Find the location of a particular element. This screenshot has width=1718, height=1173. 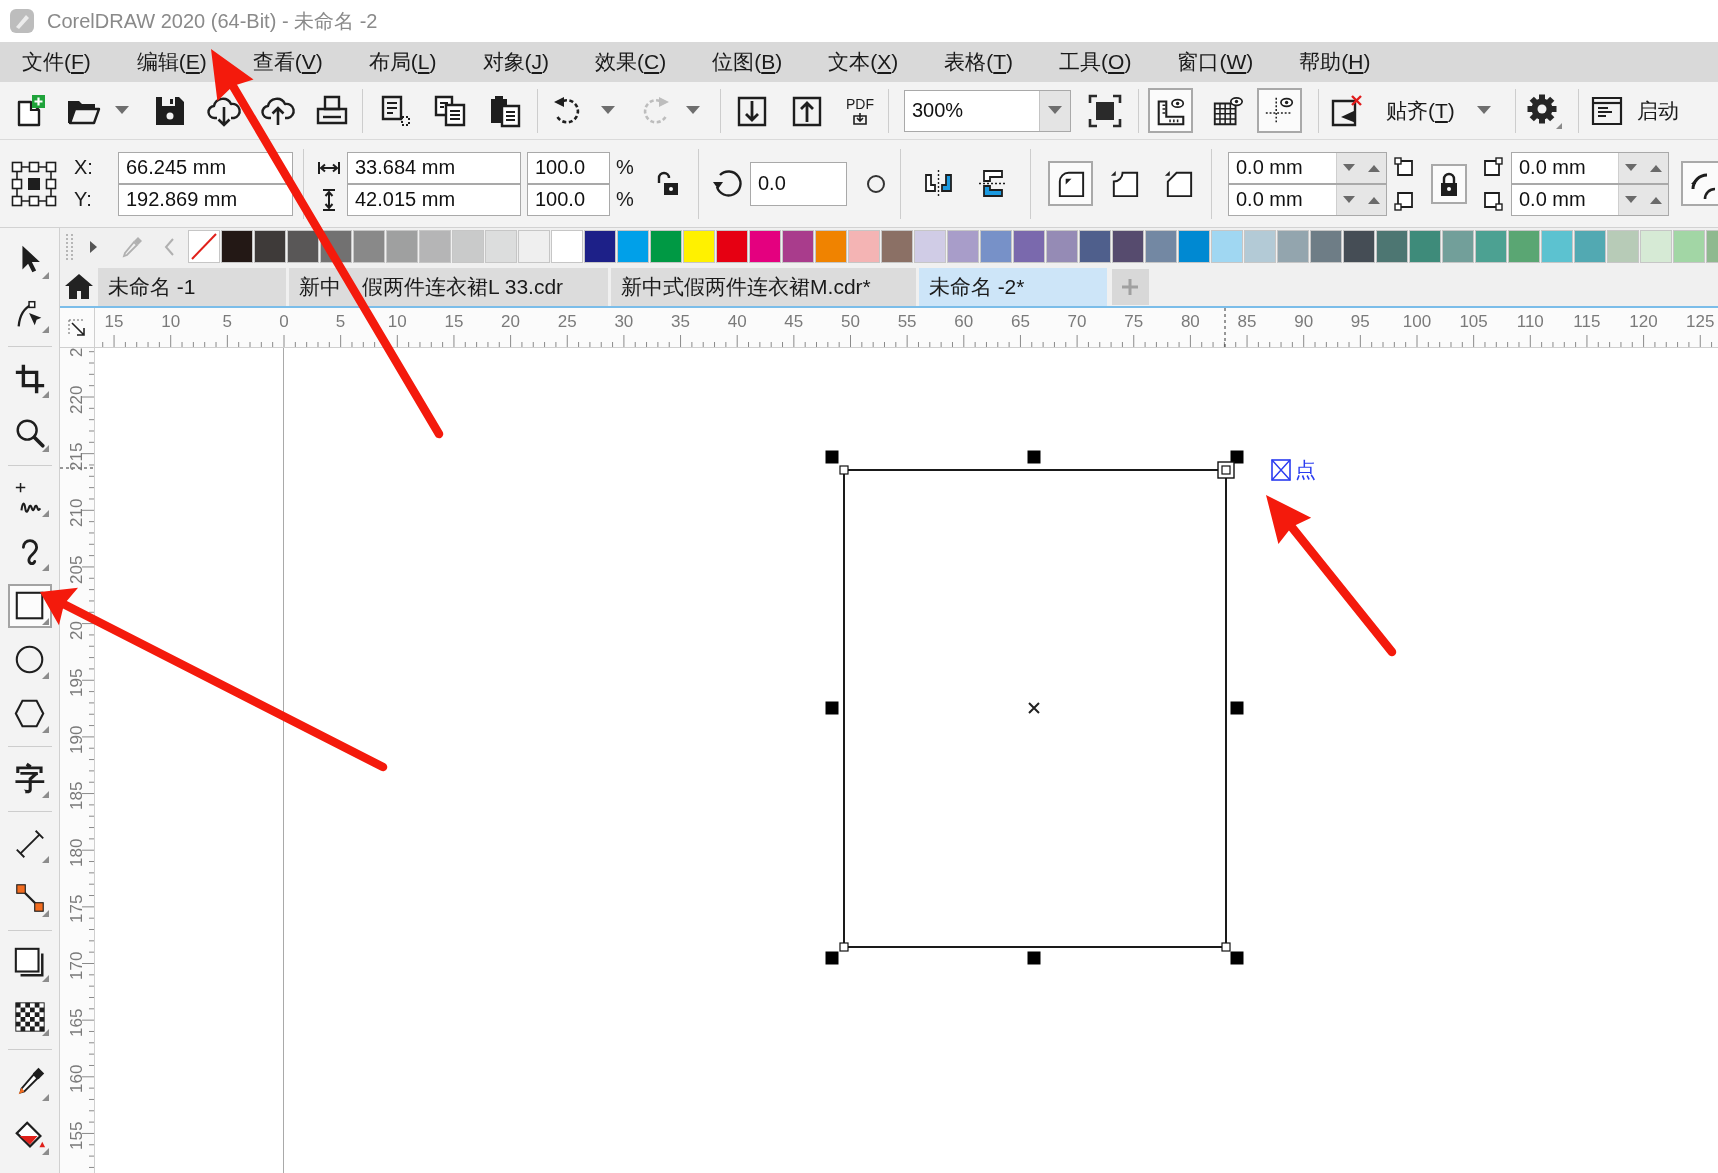

width-field: 33.684 mm is located at coordinates (434, 167).